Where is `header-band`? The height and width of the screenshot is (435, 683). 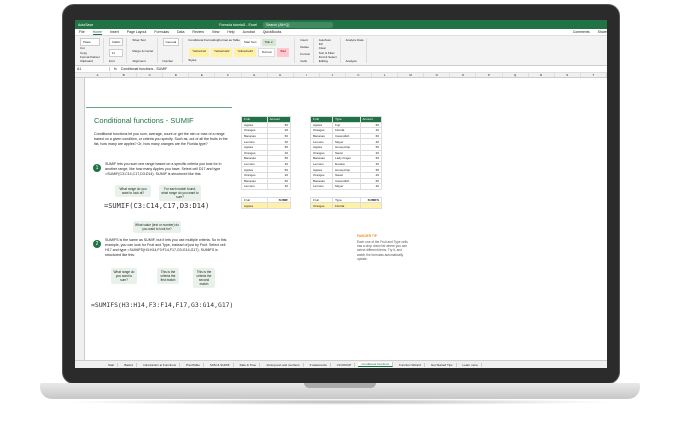
header-band is located at coordinates (159, 93).